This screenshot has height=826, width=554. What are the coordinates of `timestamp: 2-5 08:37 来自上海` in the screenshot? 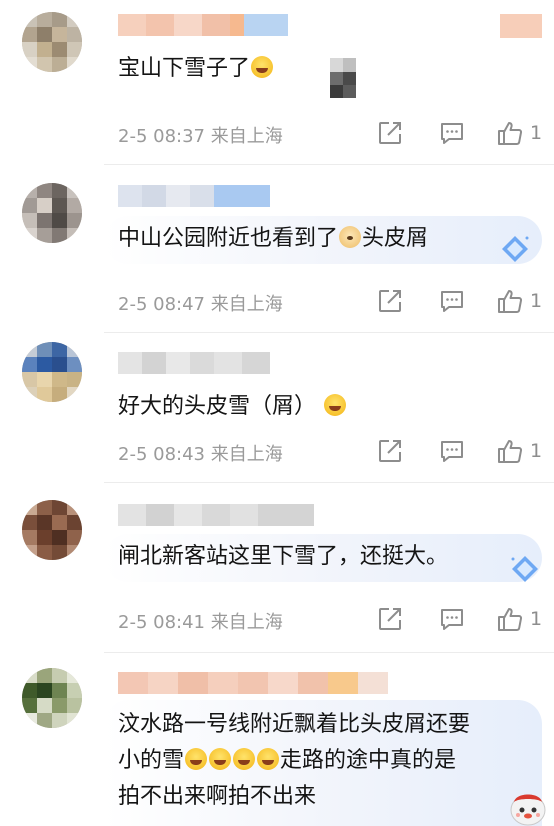 It's located at (200, 136).